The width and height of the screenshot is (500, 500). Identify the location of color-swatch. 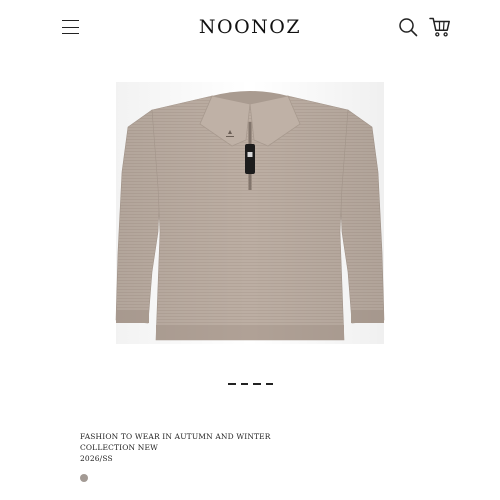
(84, 478).